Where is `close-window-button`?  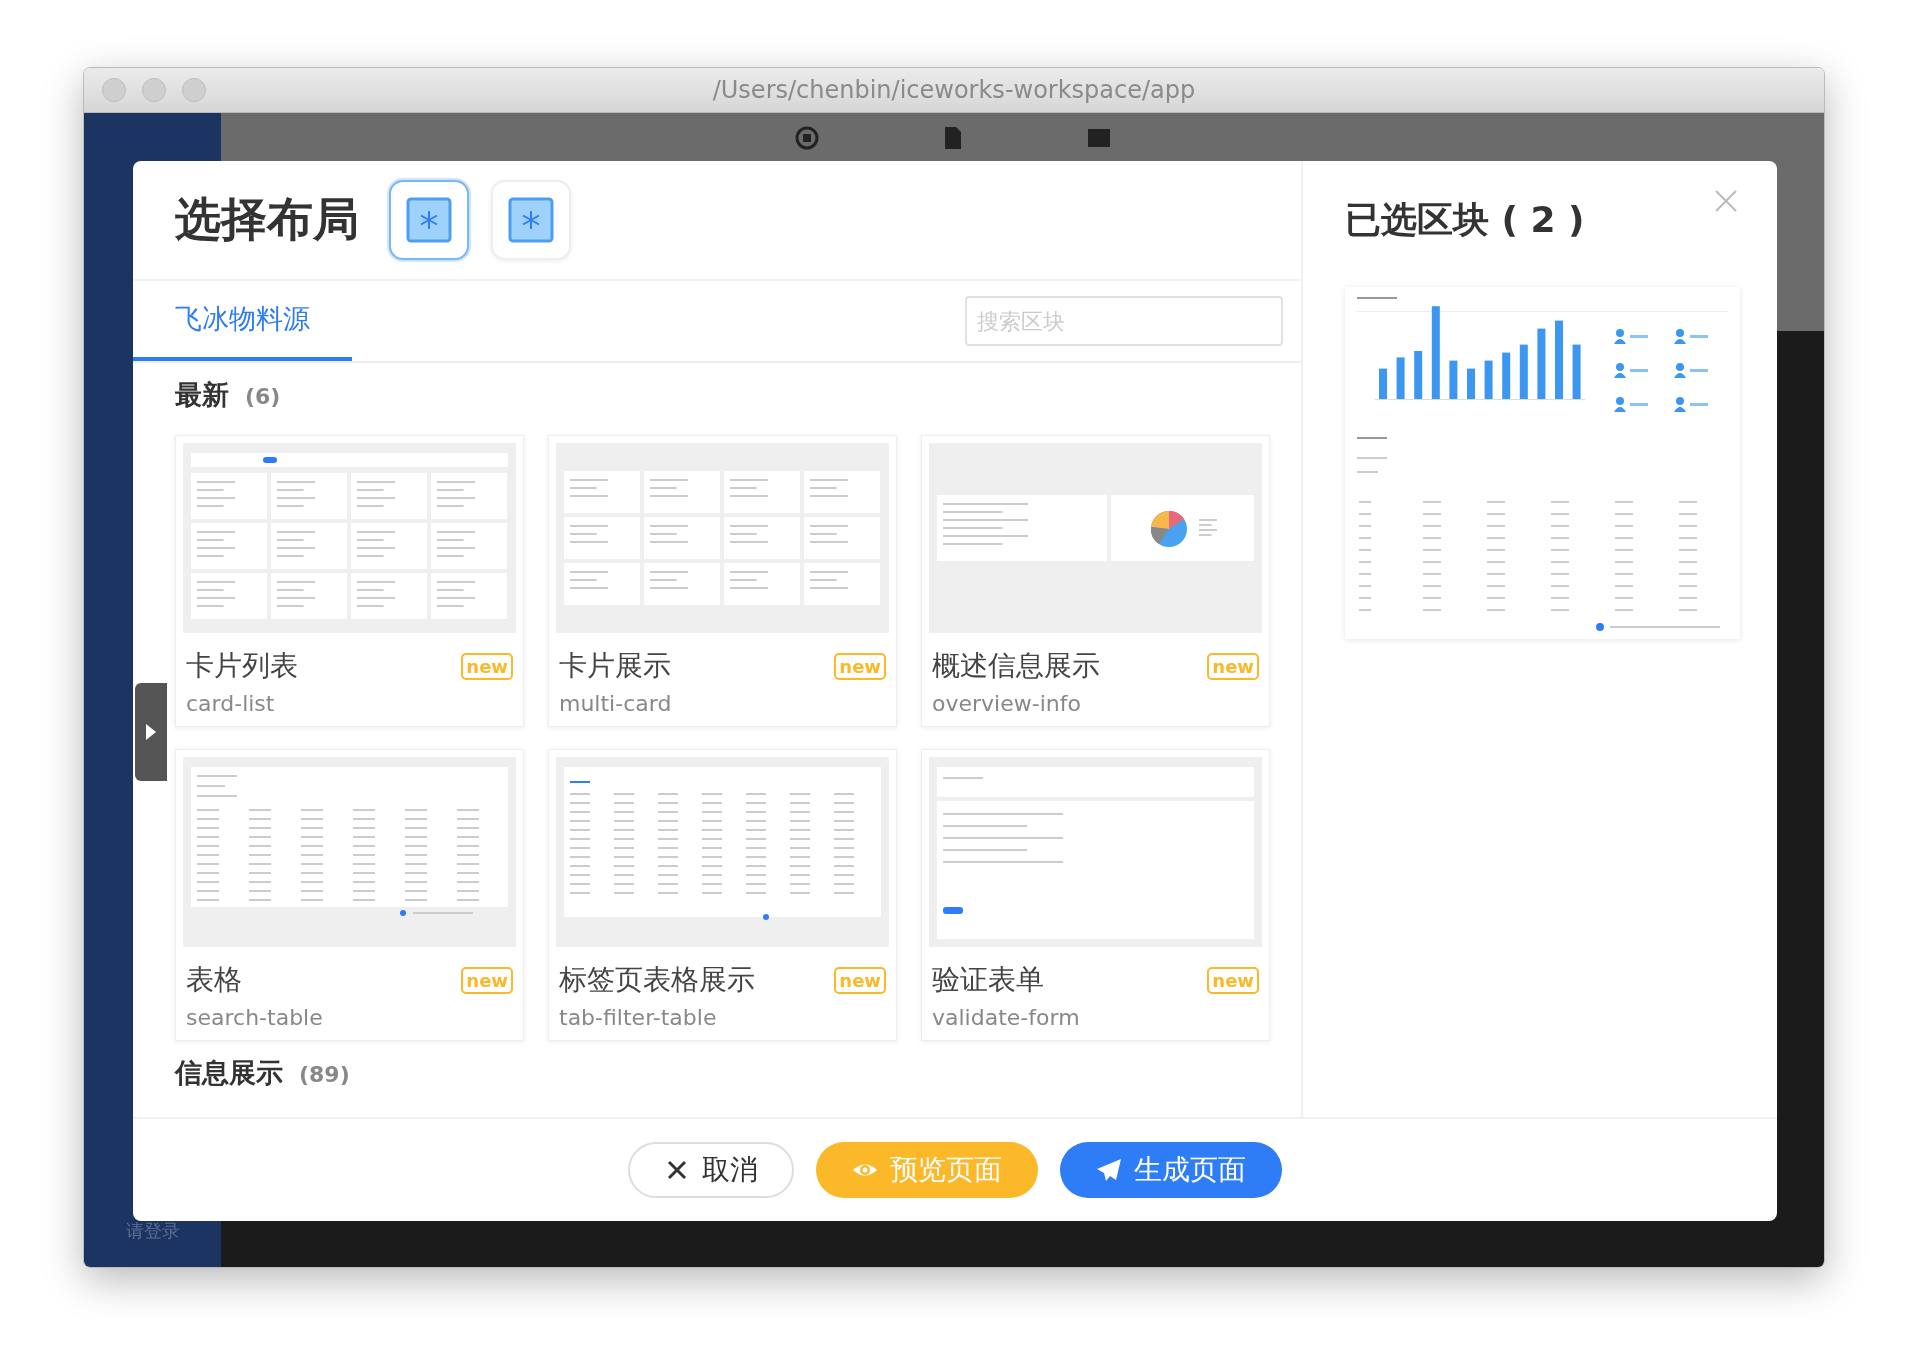 close-window-button is located at coordinates (114, 90).